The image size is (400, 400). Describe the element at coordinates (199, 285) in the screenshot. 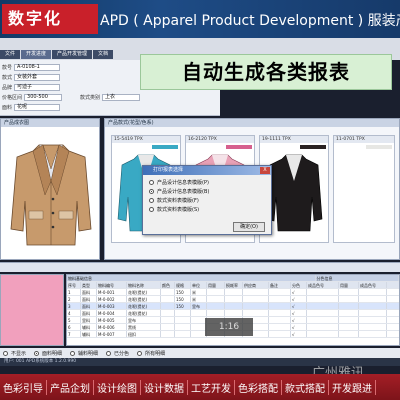

I see `column-header: 单位` at that location.